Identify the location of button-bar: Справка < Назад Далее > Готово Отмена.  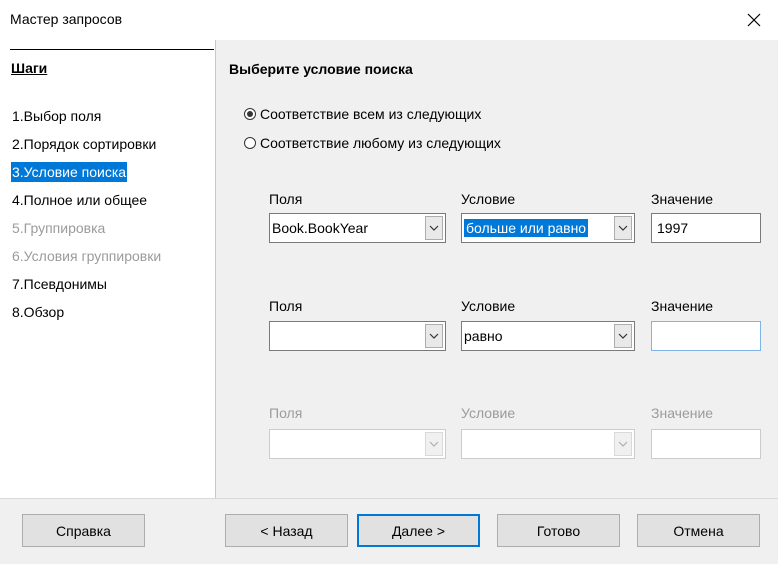
(389, 531).